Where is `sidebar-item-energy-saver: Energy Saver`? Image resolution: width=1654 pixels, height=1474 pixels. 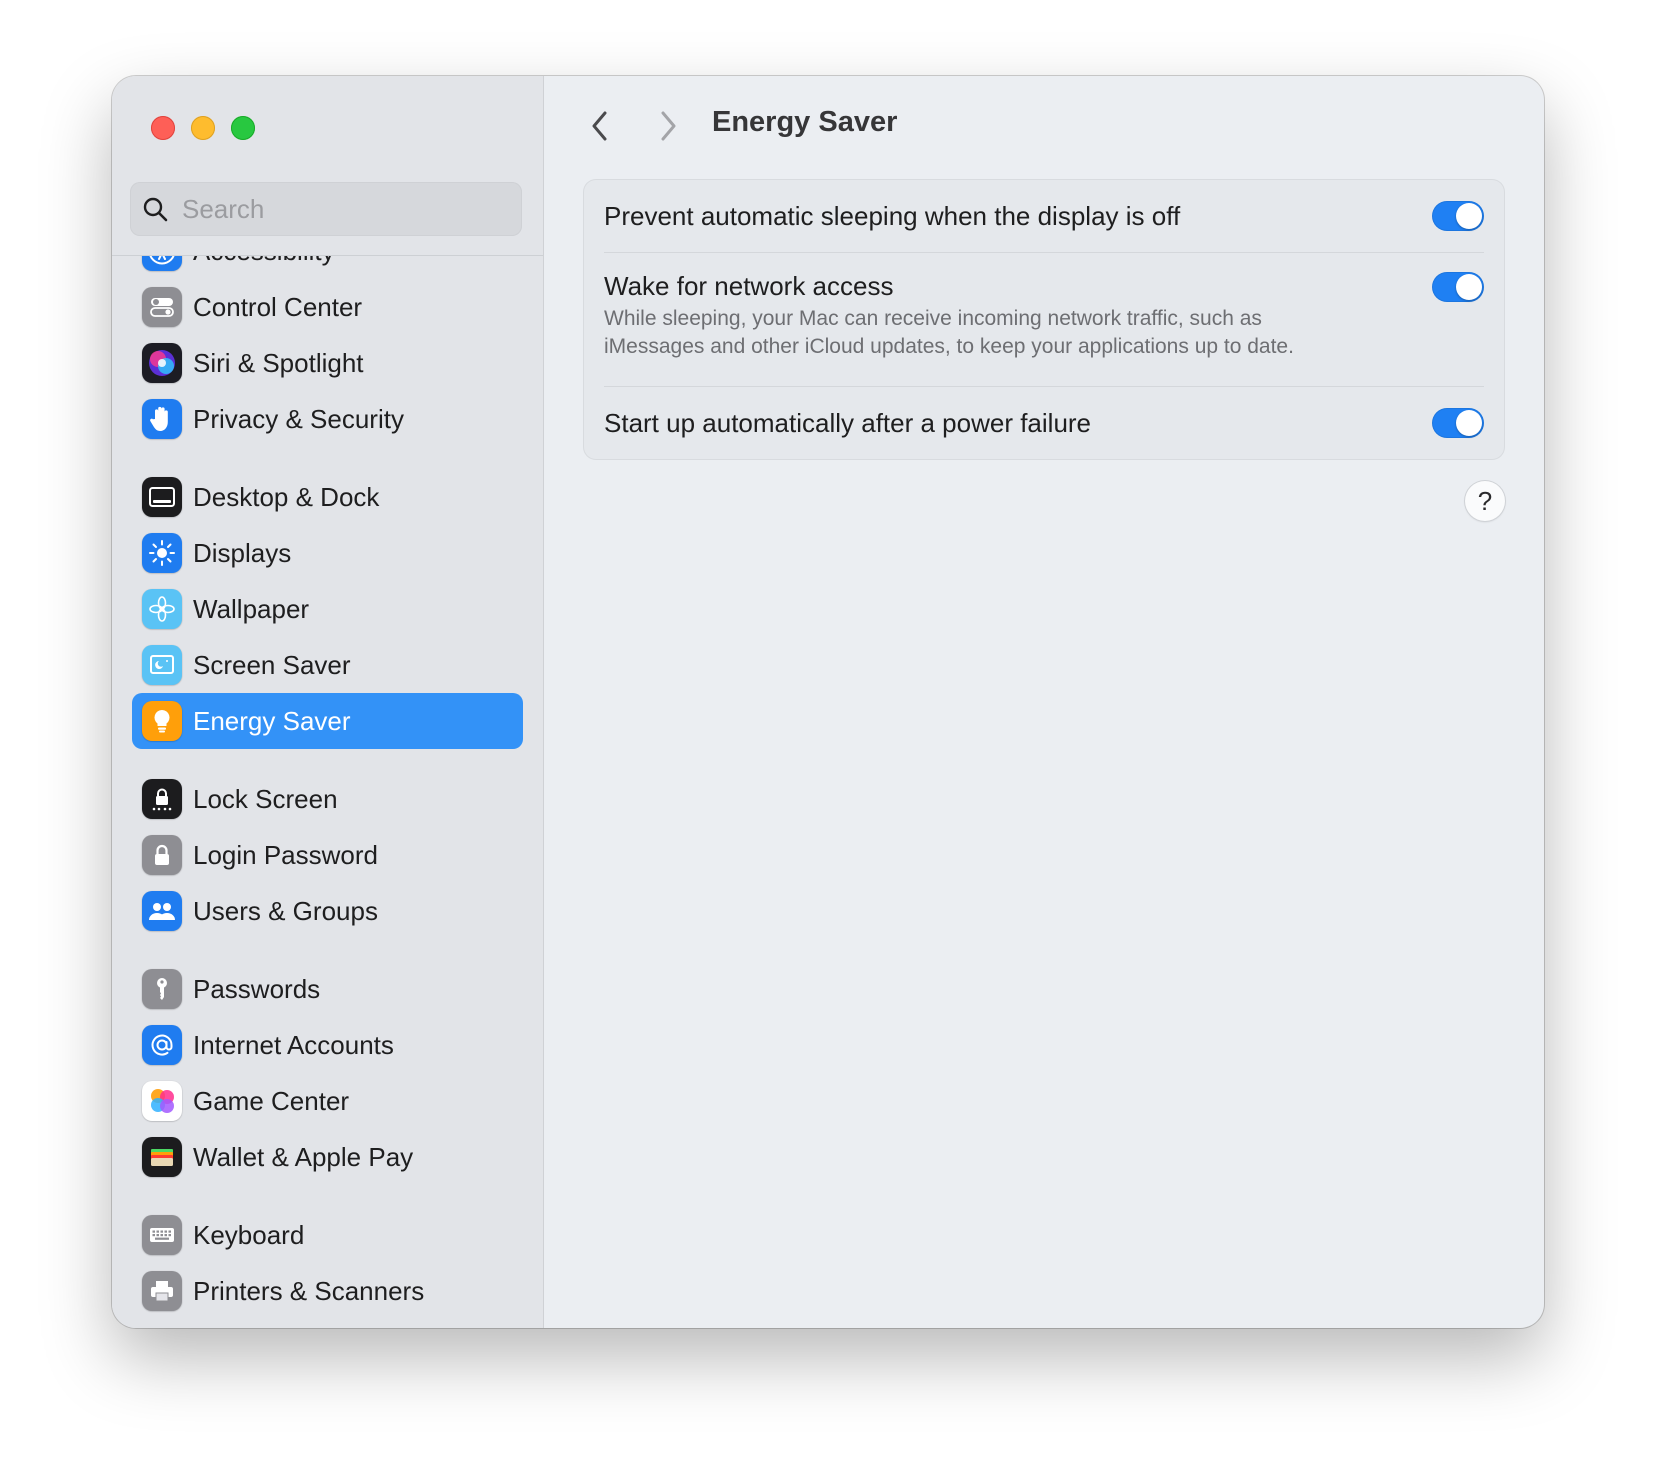
sidebar-item-energy-saver: Energy Saver is located at coordinates (327, 721).